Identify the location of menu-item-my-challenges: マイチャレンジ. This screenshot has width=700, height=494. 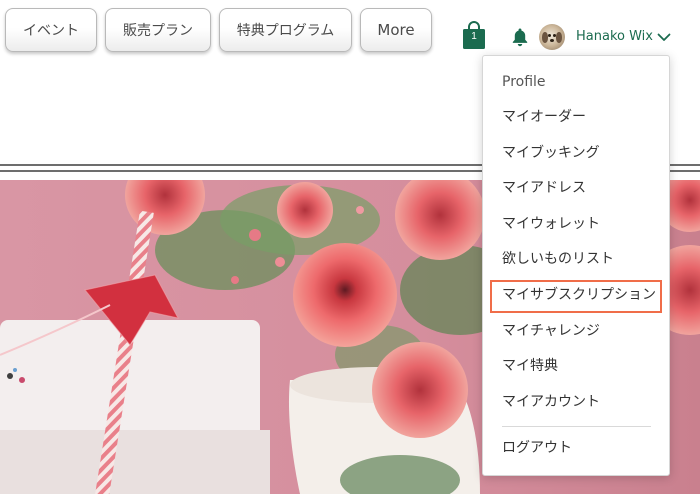
(551, 331).